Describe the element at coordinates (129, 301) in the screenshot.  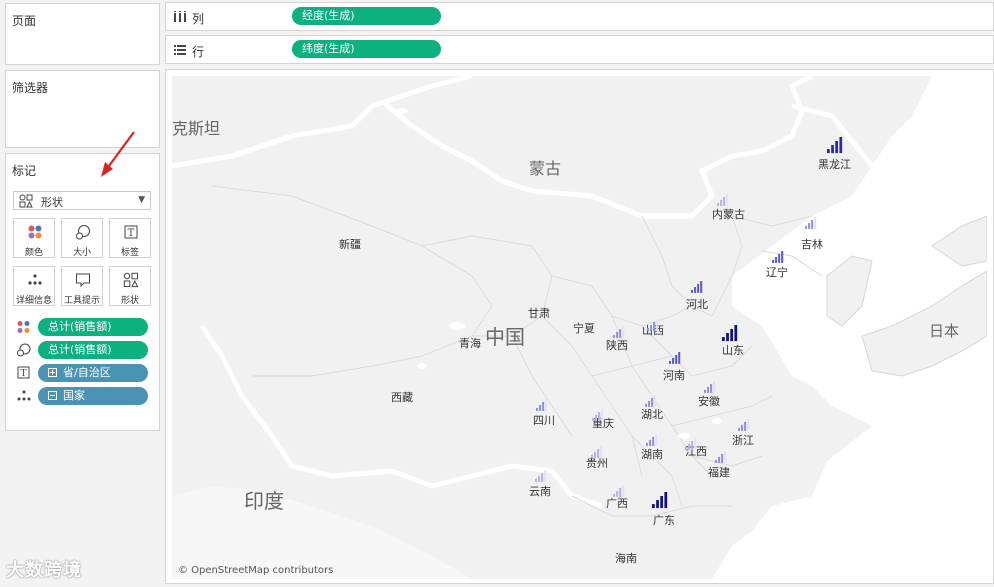
I see `shape-button-label: 形状` at that location.